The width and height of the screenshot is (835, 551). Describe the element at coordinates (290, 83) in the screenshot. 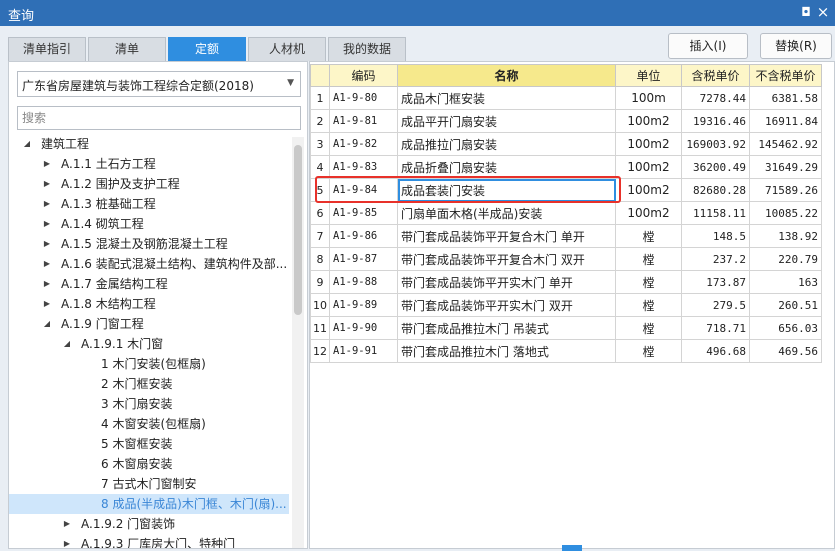

I see `chevron-down-icon: ▼` at that location.